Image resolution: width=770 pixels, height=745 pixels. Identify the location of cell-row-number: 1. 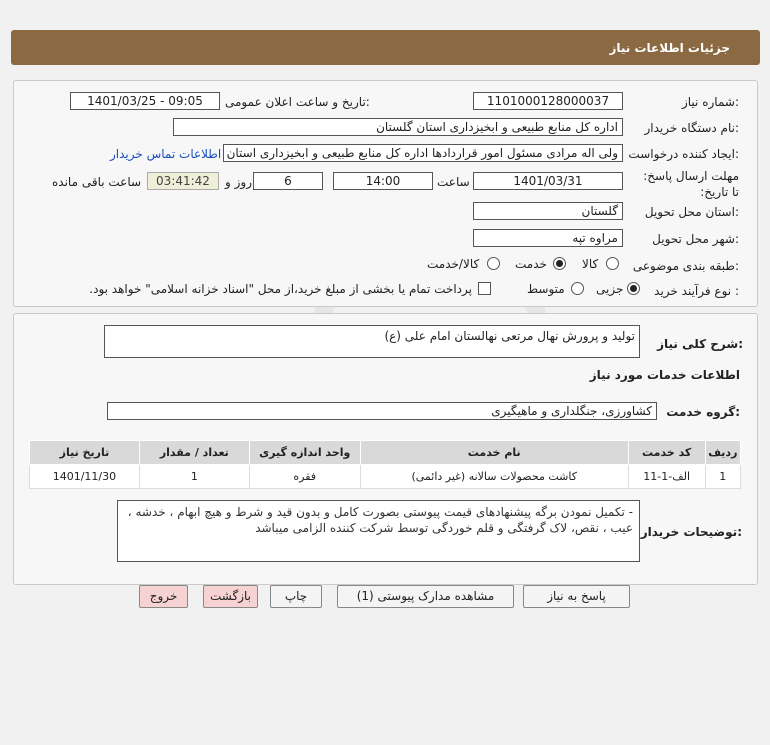
(723, 476).